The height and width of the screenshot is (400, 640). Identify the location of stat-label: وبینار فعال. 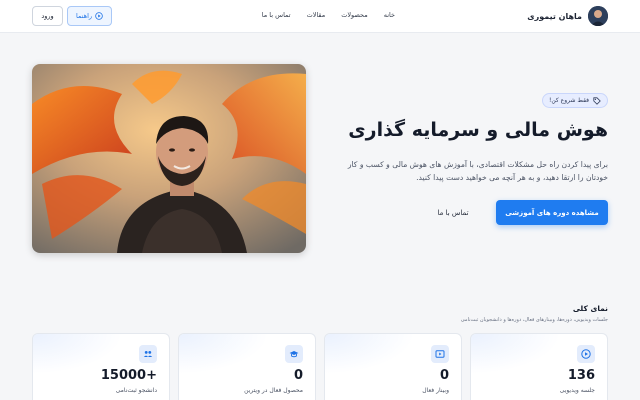
(435, 390).